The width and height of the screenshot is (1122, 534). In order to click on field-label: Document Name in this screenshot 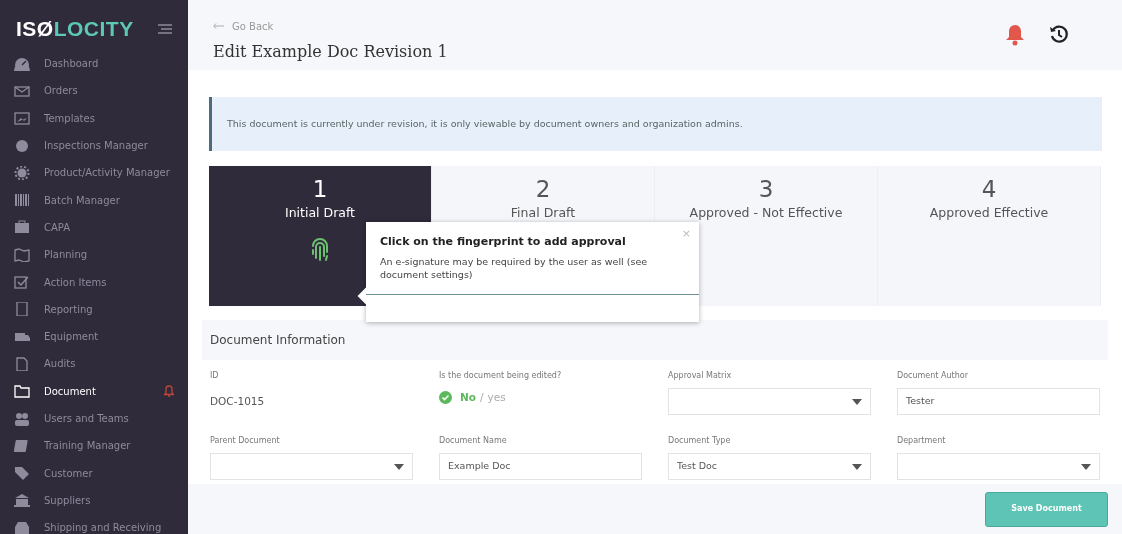, I will do `click(473, 441)`.